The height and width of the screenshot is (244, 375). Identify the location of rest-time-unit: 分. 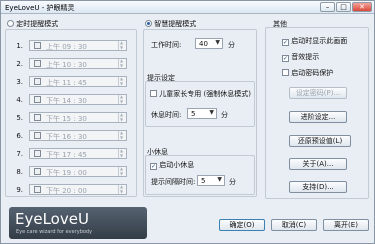
(224, 115).